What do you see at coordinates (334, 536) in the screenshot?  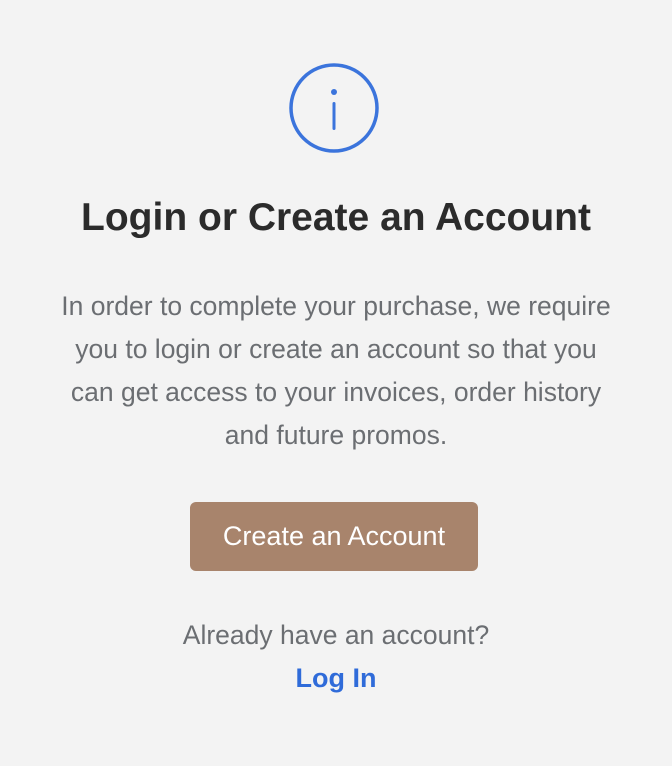 I see `create-account-button: Create an Account` at bounding box center [334, 536].